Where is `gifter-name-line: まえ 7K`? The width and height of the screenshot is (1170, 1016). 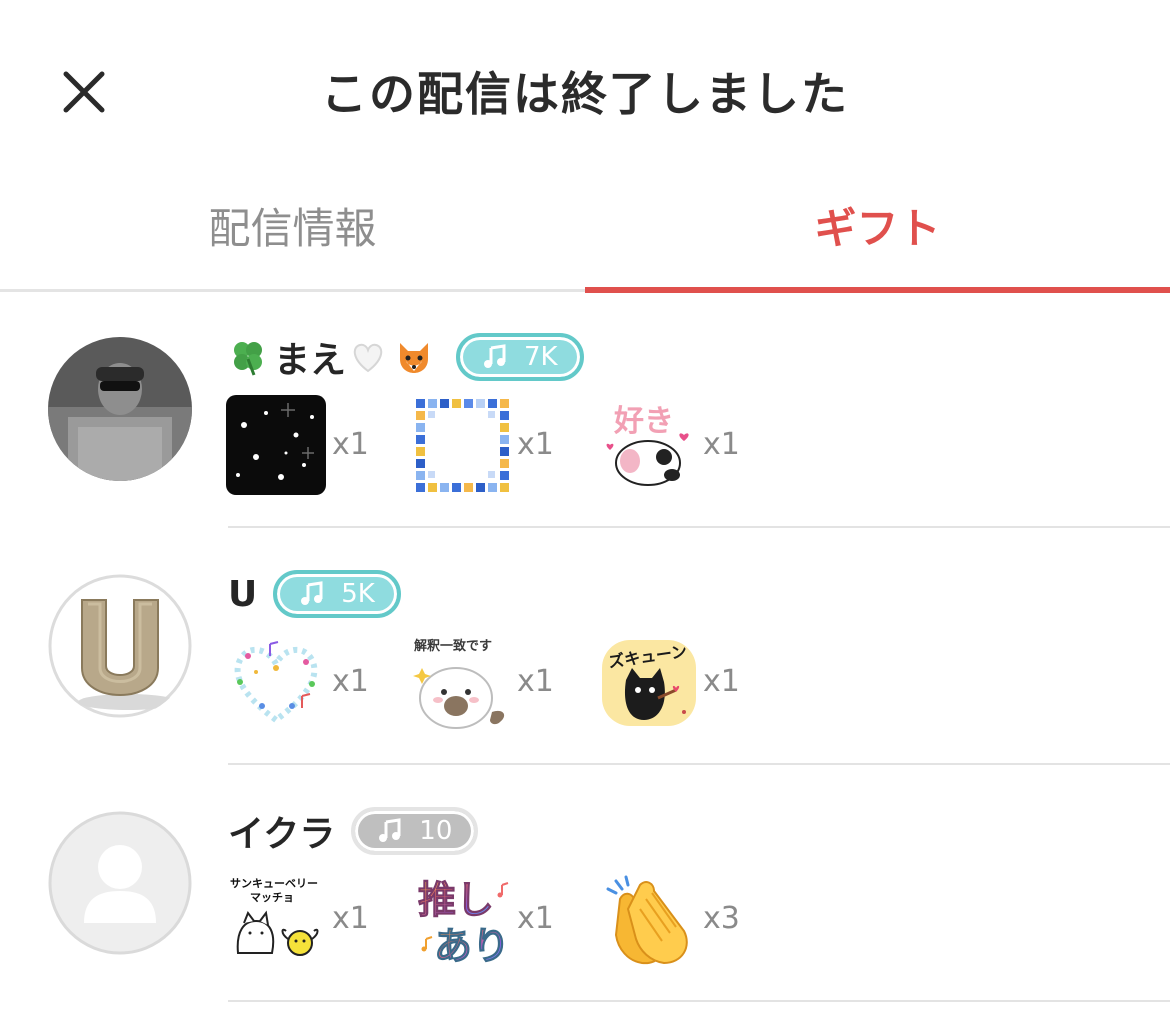 gifter-name-line: まえ 7K is located at coordinates (406, 357).